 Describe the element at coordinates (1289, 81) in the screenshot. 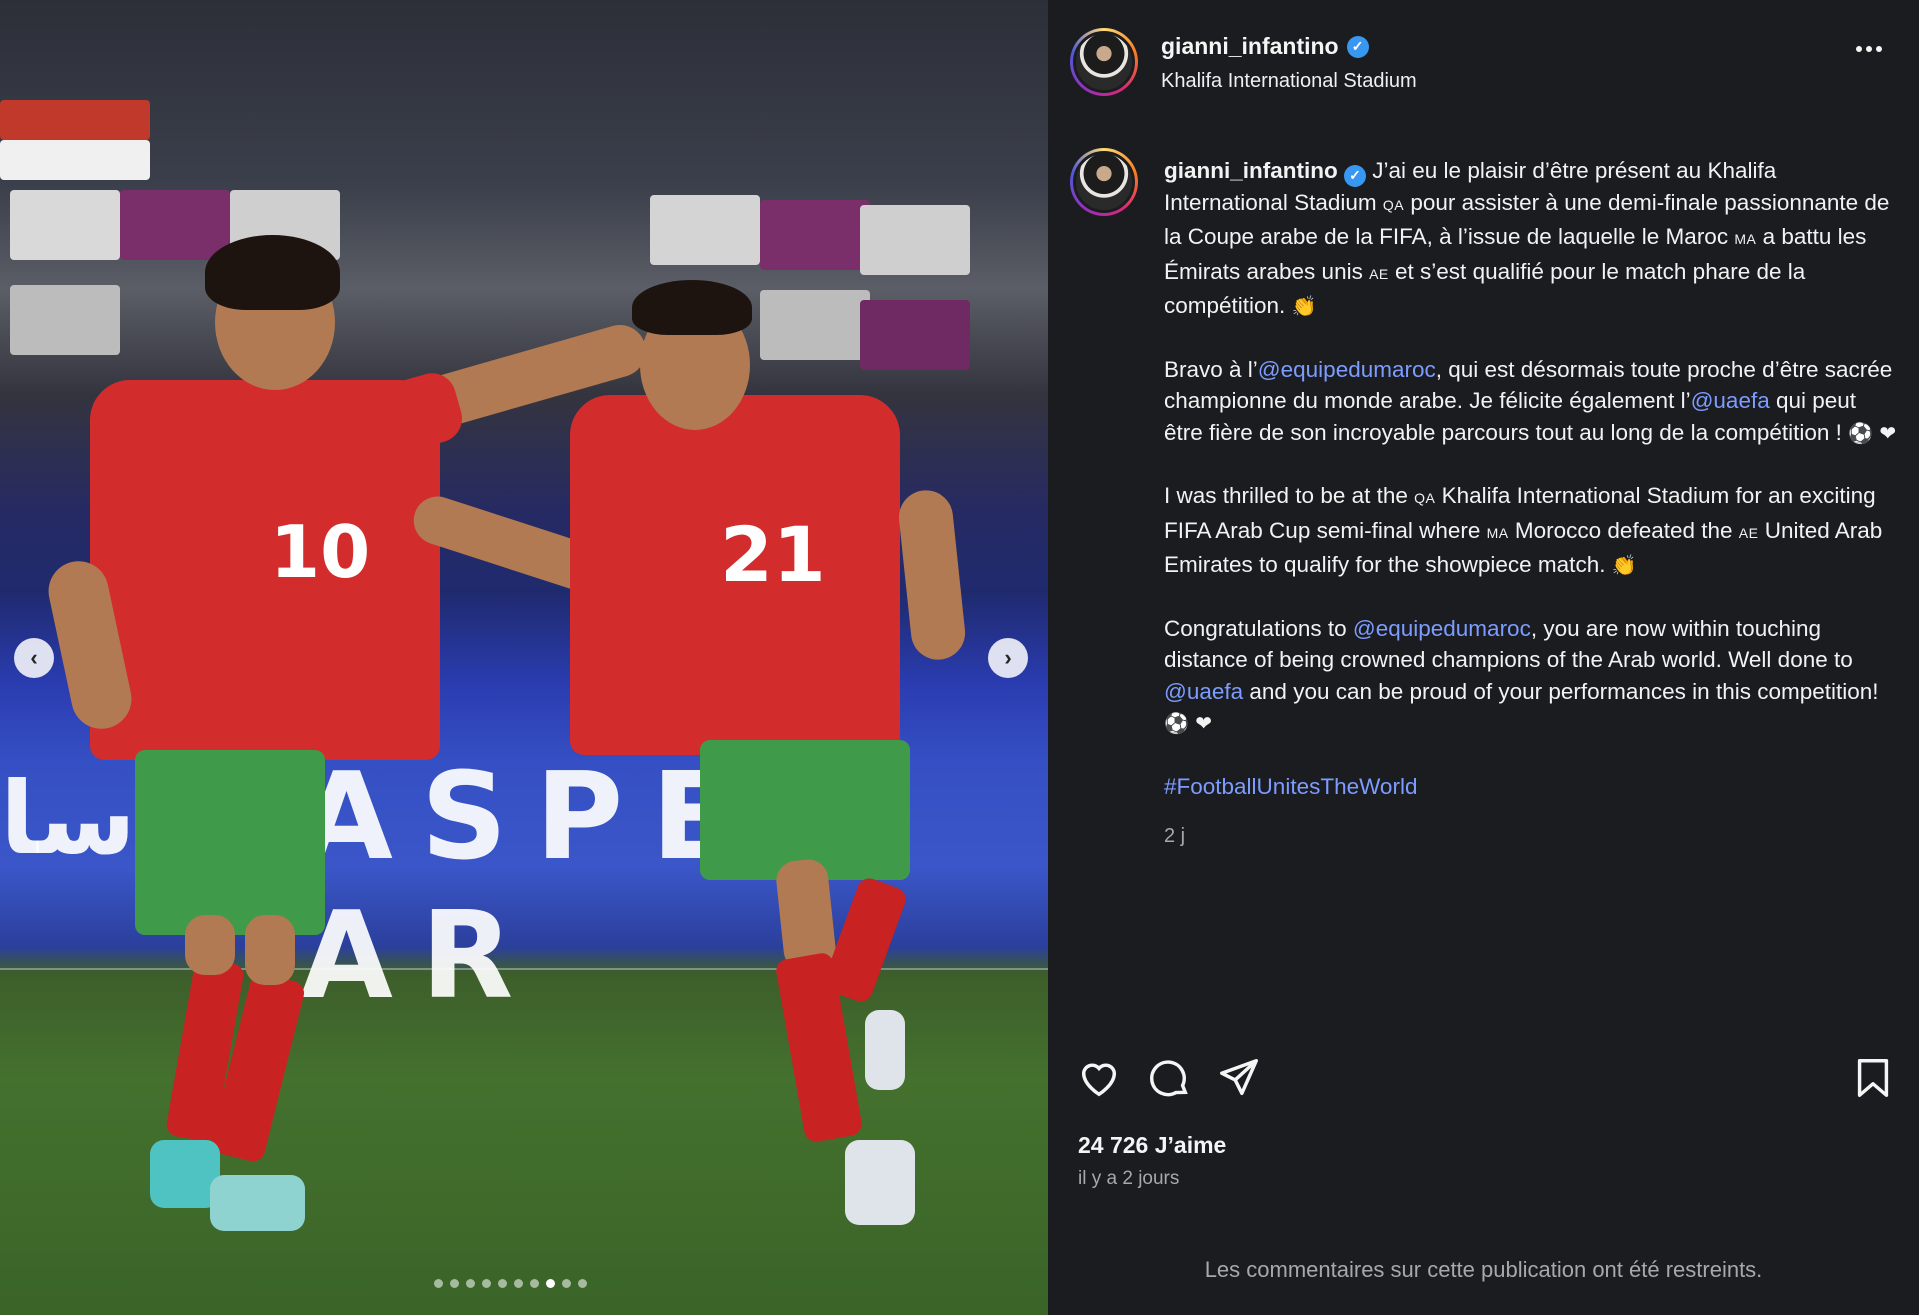

I see `post-location: Khalifa International Stadium` at that location.